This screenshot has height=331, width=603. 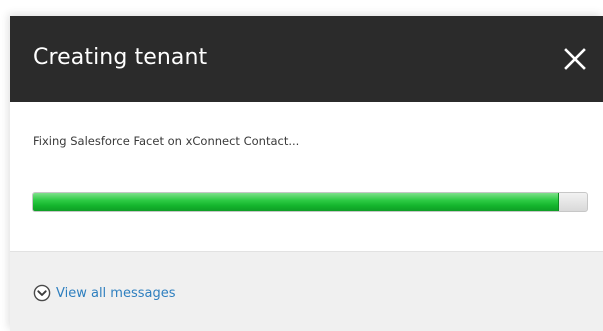 I want to click on chevron-down-circle-icon, so click(x=42, y=293).